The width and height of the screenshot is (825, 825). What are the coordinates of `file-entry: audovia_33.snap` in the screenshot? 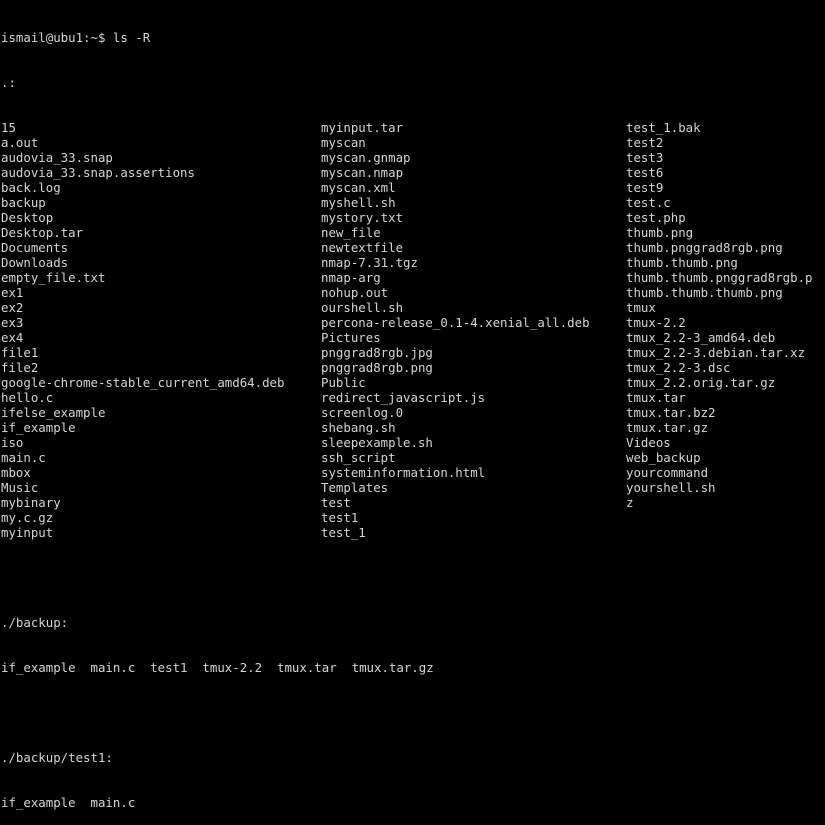 It's located at (57, 157).